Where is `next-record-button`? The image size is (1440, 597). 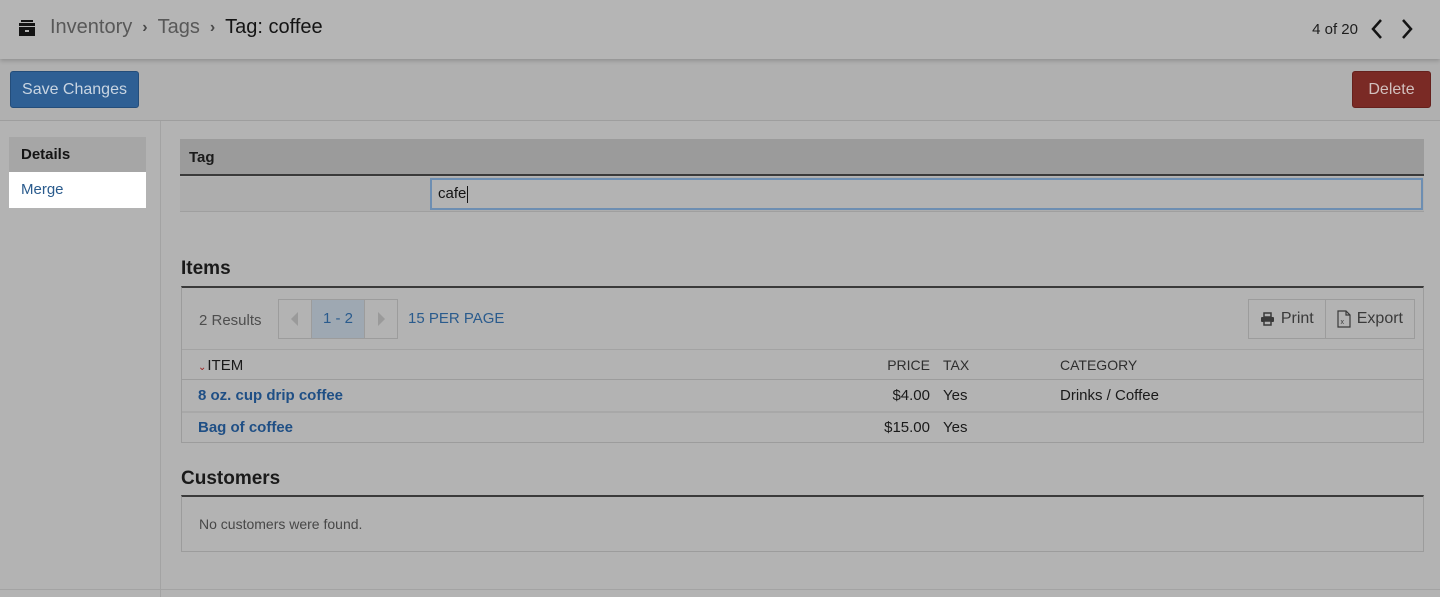 next-record-button is located at coordinates (1407, 29).